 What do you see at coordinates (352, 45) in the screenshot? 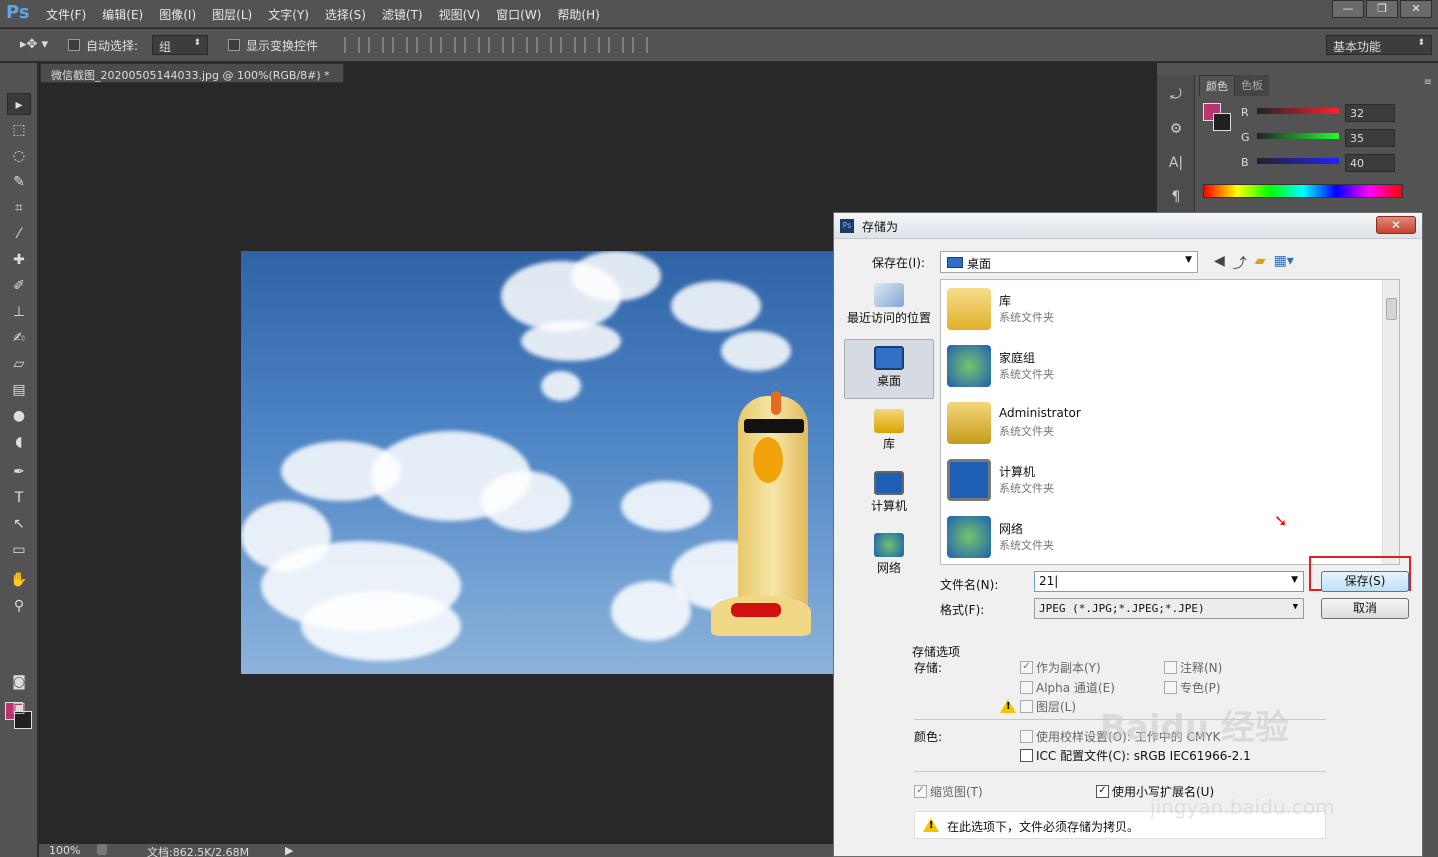
I see `align-top-icon` at bounding box center [352, 45].